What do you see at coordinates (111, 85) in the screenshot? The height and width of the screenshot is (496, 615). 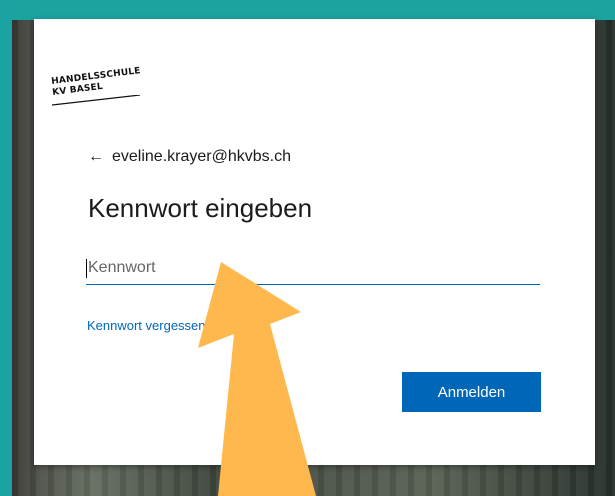 I see `school-logo: HANDELSSCHULE KV BASEL` at bounding box center [111, 85].